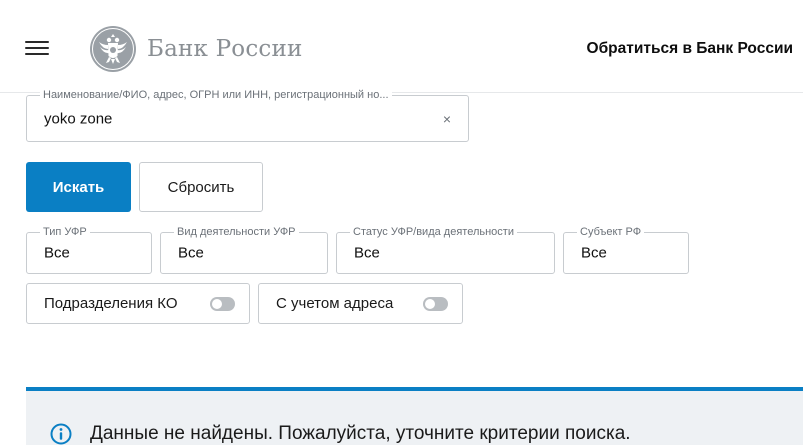  I want to click on emblem-icon, so click(113, 49).